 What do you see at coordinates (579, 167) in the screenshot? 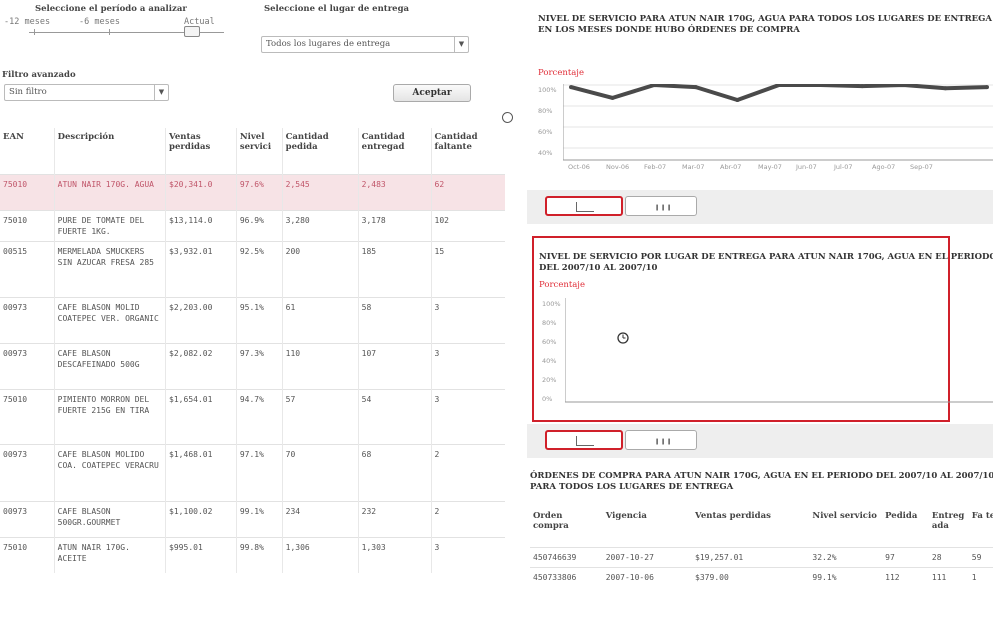
I see `x-tick-label: Oct-06` at bounding box center [579, 167].